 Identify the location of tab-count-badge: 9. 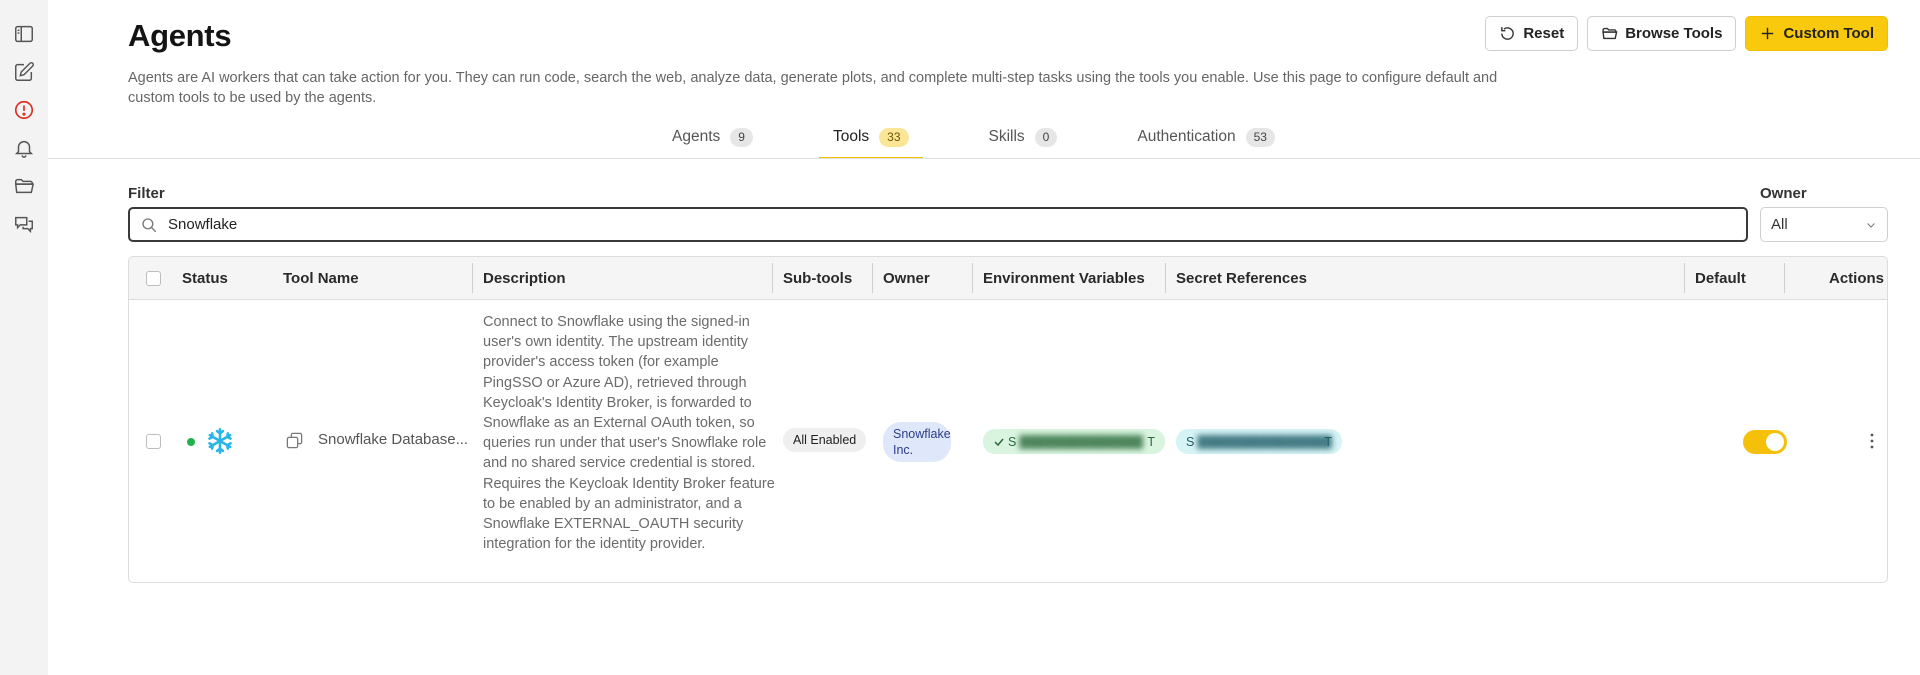
(741, 137).